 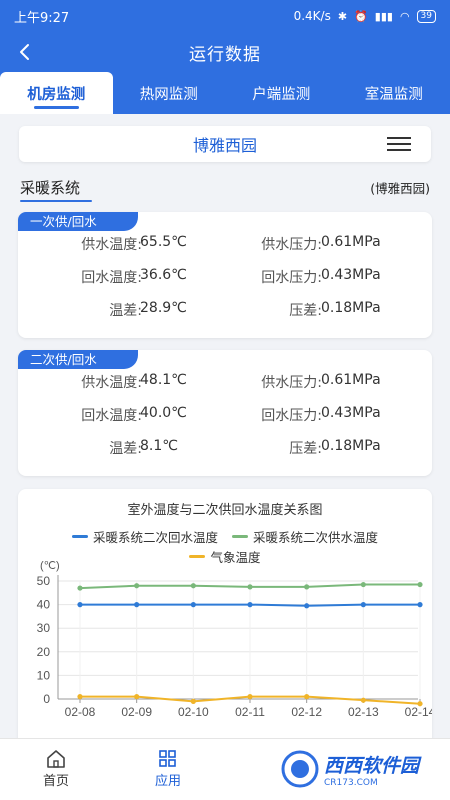 I want to click on tab-heat-network: 热网监测, so click(x=169, y=93).